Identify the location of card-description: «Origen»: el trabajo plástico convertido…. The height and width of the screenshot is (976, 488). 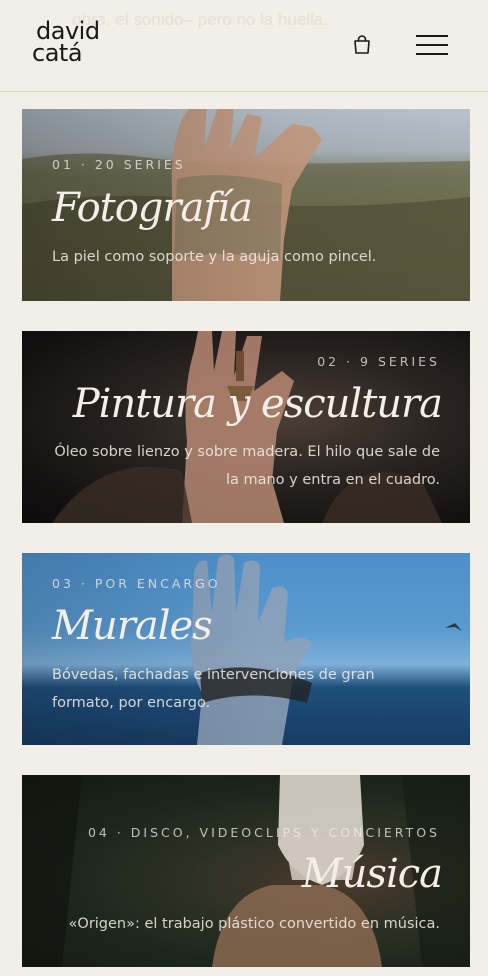
(254, 924).